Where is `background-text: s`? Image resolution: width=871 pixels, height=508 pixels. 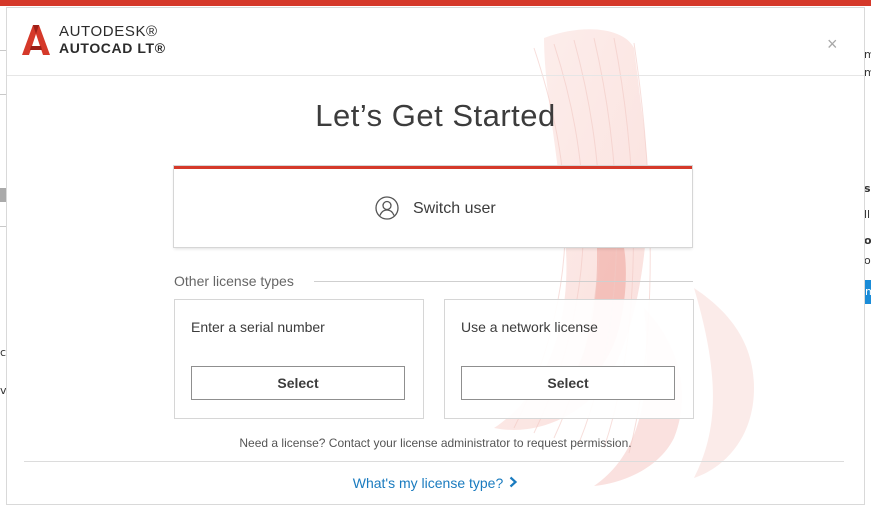 background-text: s is located at coordinates (867, 188).